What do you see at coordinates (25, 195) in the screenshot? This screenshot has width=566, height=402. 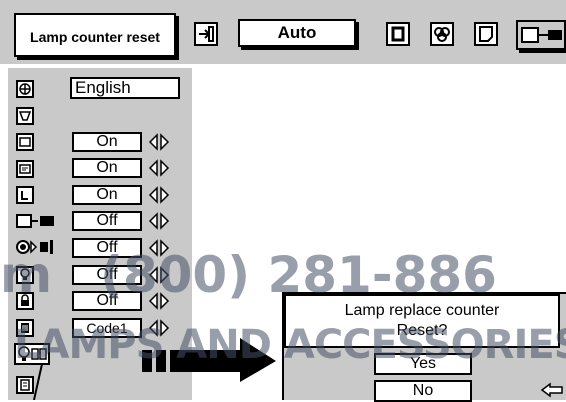 I see `logo-icon` at bounding box center [25, 195].